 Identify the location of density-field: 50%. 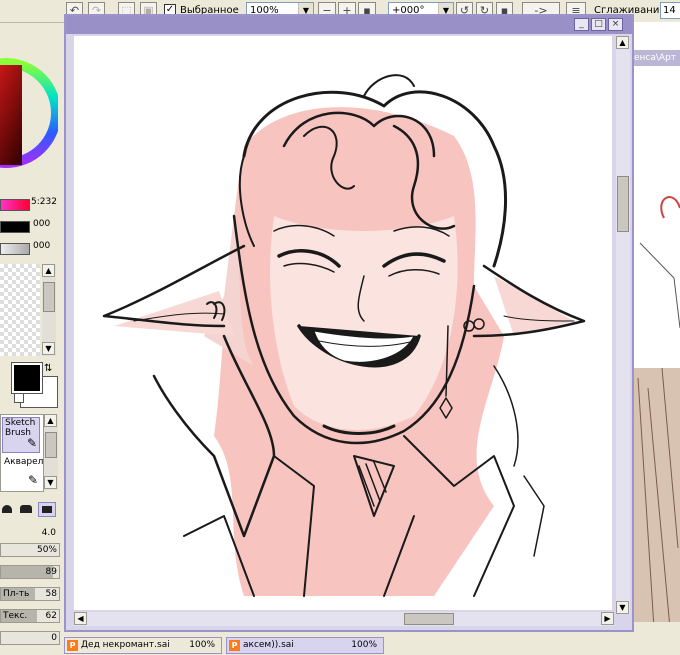
(30, 550).